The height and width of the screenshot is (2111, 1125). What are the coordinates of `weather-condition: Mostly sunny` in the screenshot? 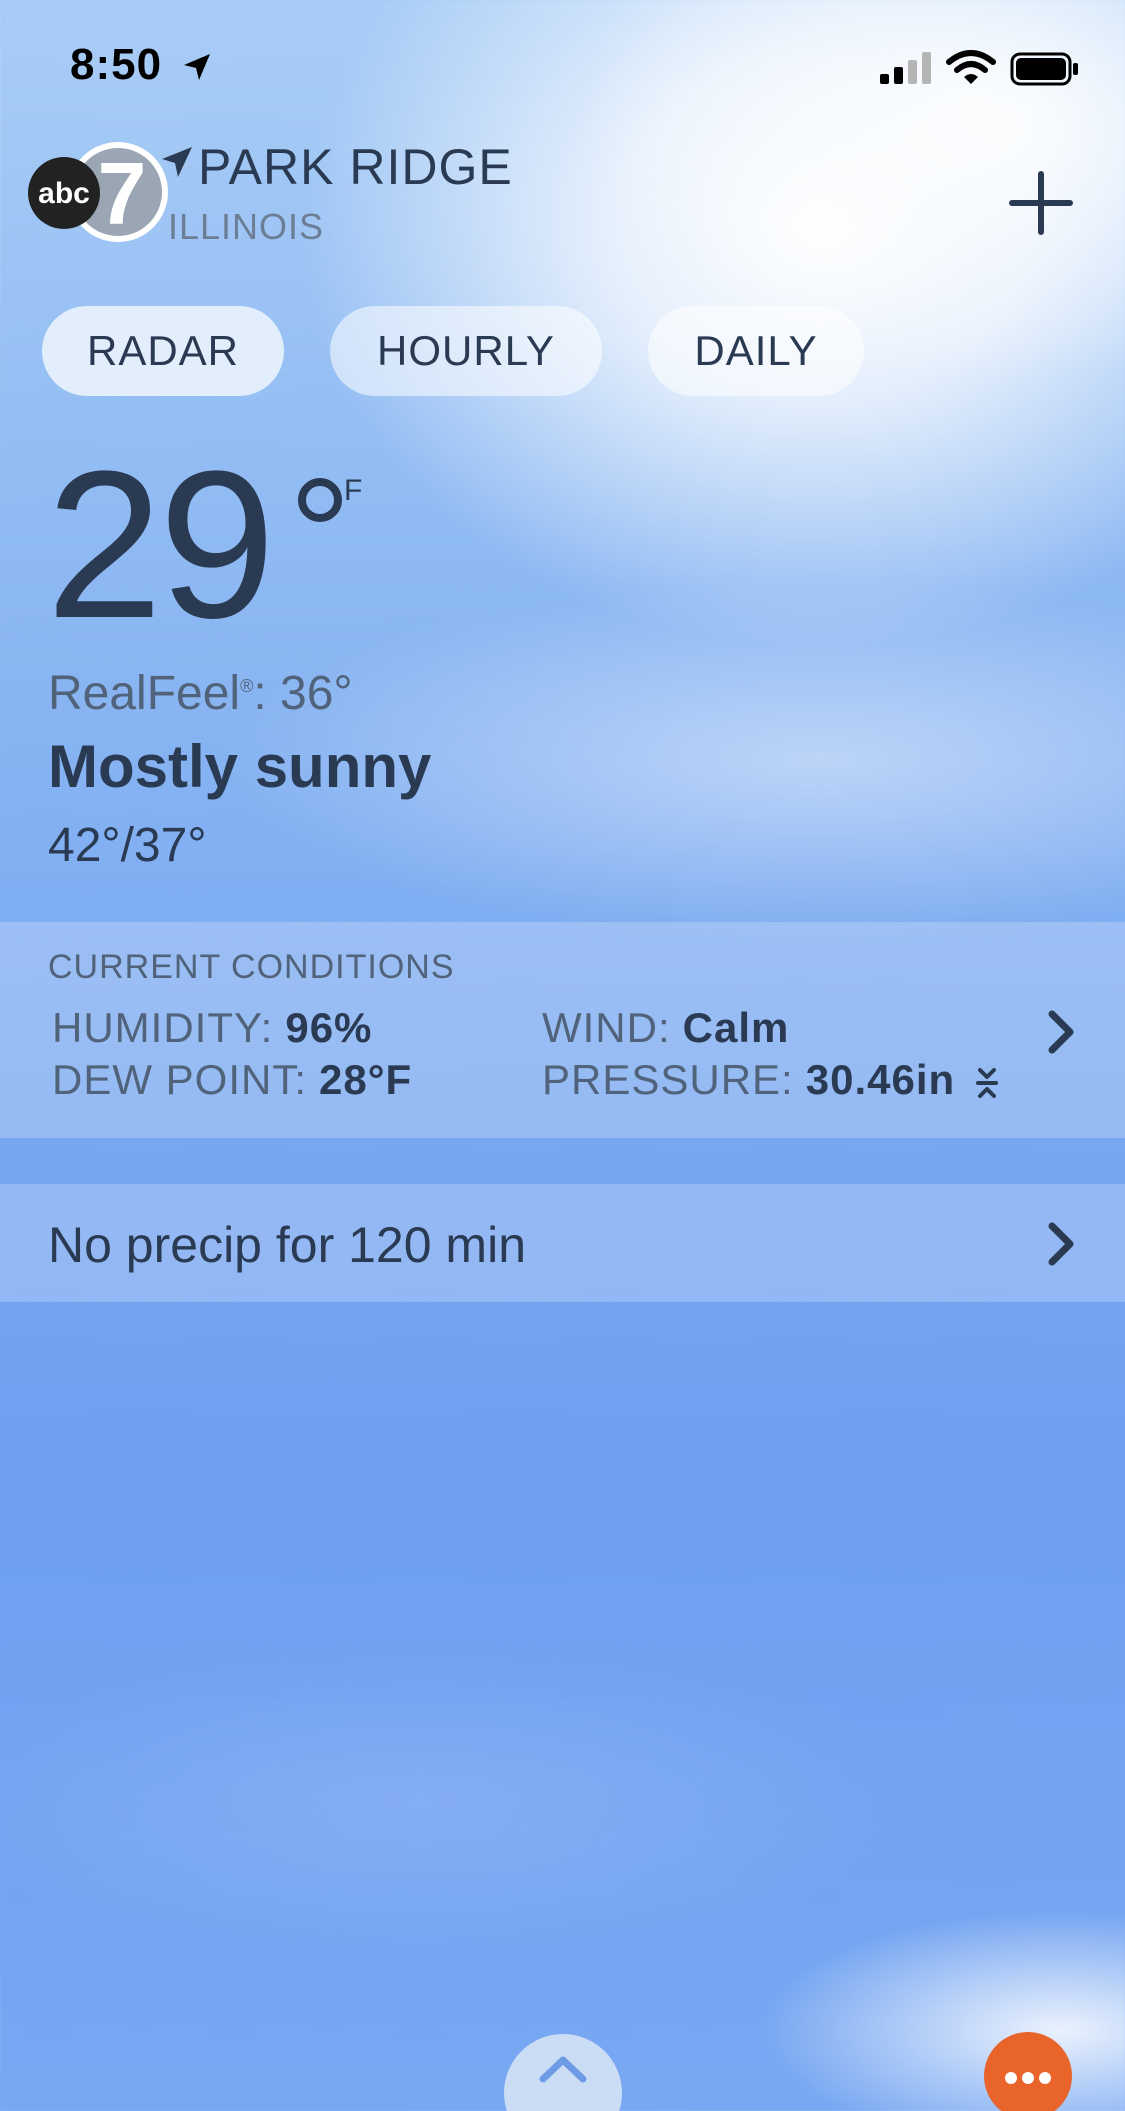 It's located at (240, 766).